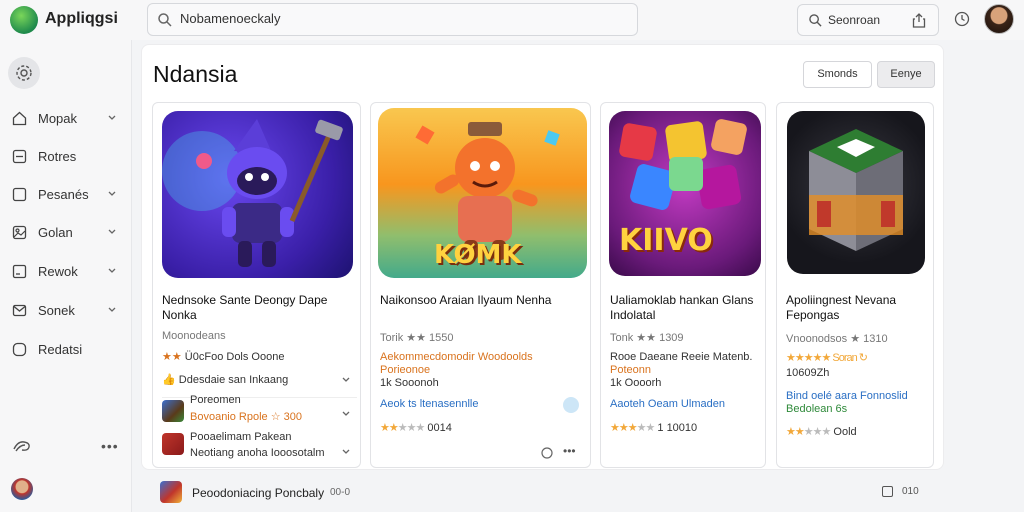 Image resolution: width=1024 pixels, height=512 pixels. Describe the element at coordinates (19, 349) in the screenshot. I see `chat-icon` at that location.